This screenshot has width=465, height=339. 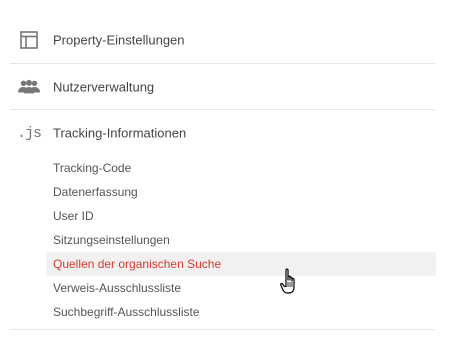 What do you see at coordinates (287, 281) in the screenshot?
I see `hand-pointer-icon` at bounding box center [287, 281].